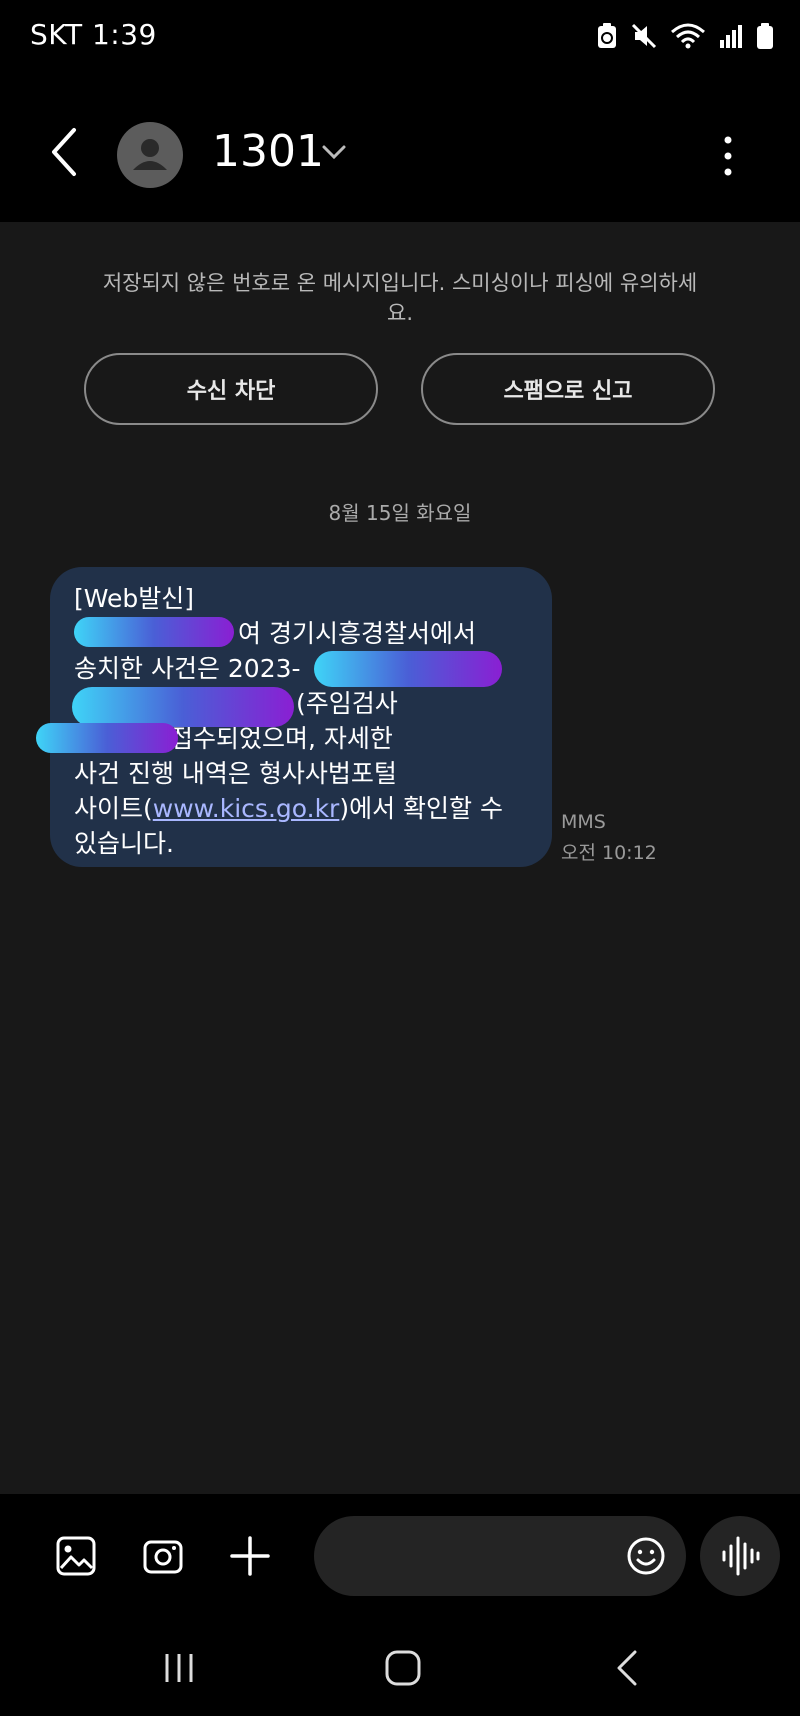 This screenshot has width=800, height=1716. I want to click on signal-icon, so click(731, 36).